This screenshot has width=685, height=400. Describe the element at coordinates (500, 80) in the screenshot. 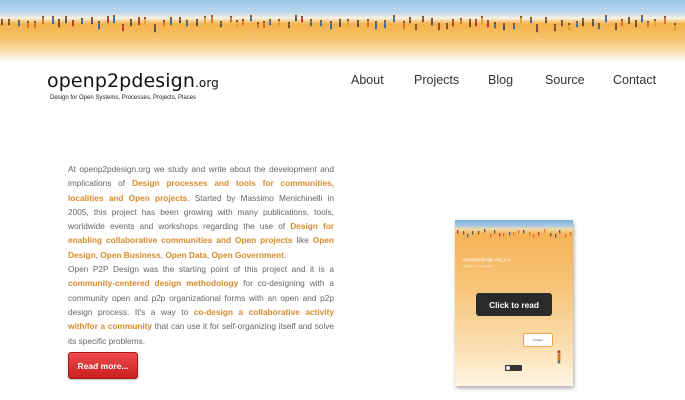

I see `nav-blog: Blog` at that location.